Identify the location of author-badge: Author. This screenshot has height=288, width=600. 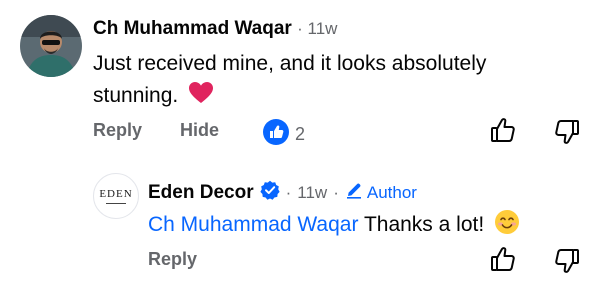
(381, 192).